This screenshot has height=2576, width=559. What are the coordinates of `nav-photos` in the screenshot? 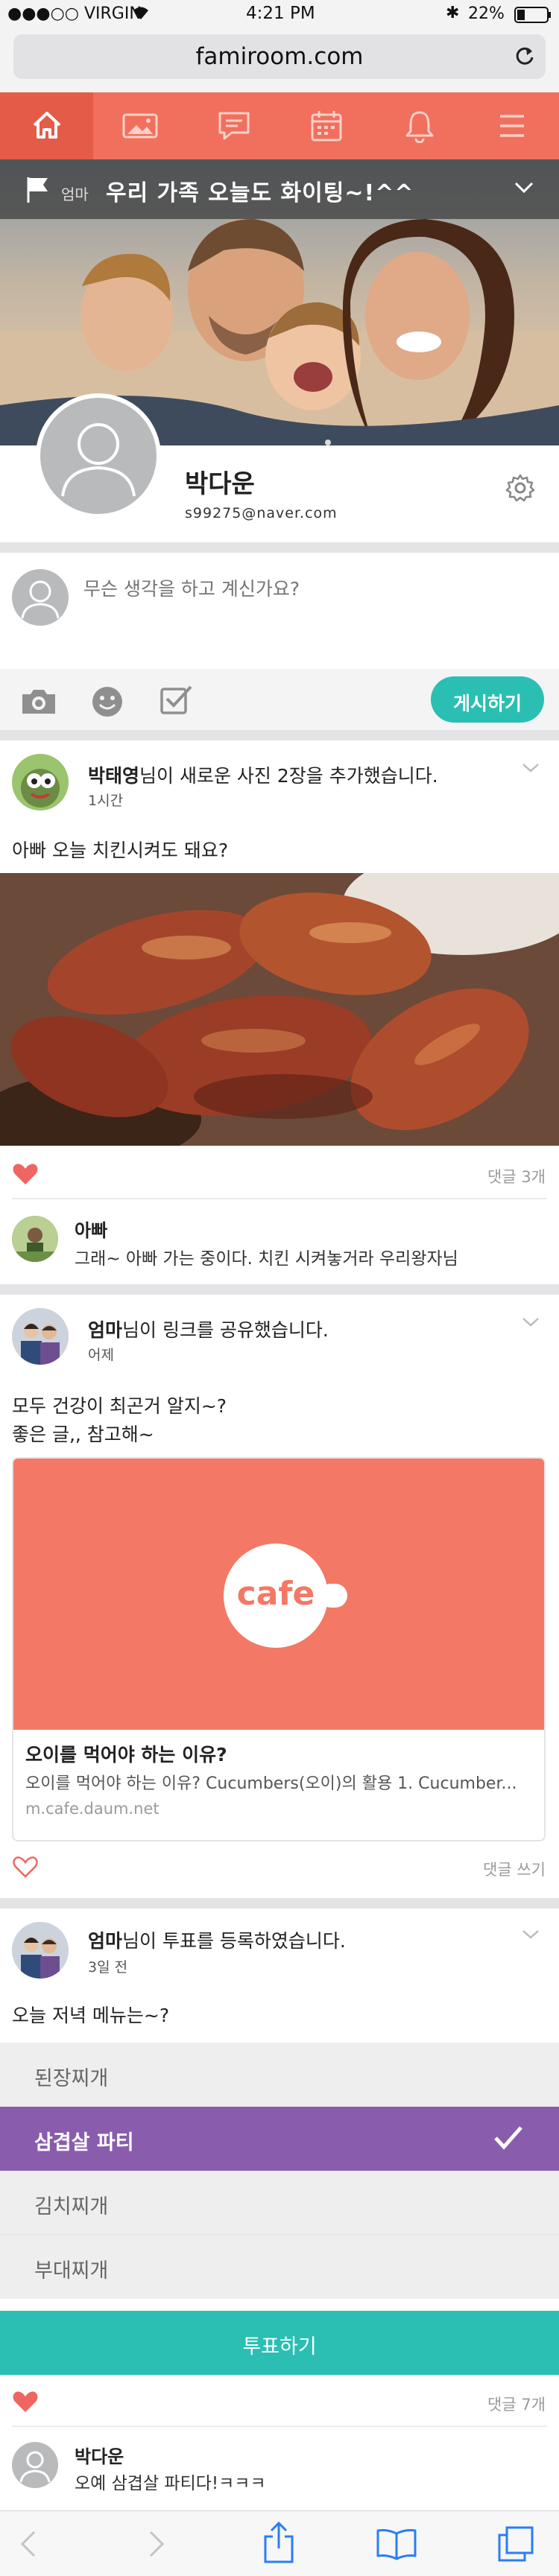 It's located at (139, 126).